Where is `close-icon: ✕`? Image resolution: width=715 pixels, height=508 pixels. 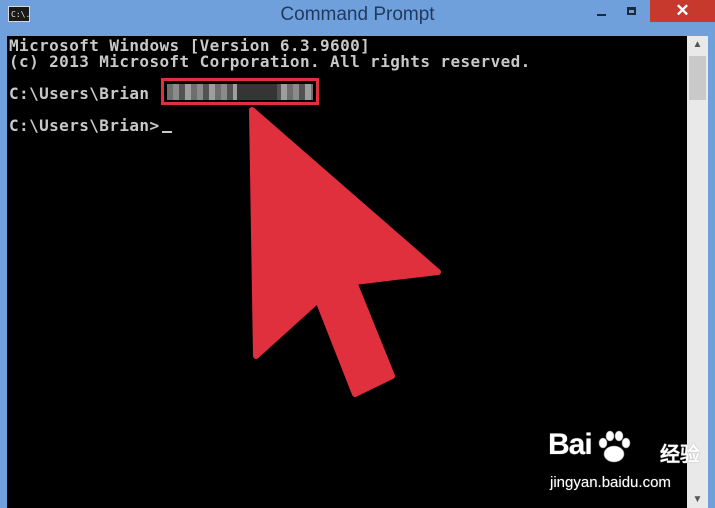
close-icon: ✕ is located at coordinates (682, 10).